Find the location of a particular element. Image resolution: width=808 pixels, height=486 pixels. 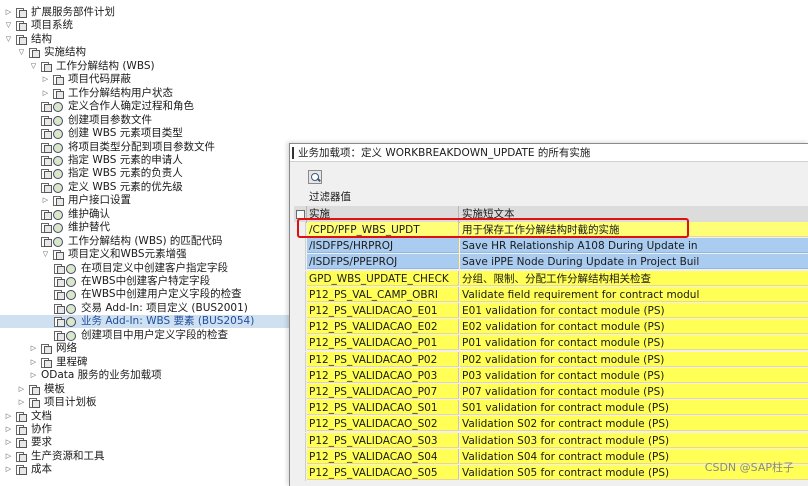

tree-node: ▷ 扩展服务部件计划 is located at coordinates (404, 12).